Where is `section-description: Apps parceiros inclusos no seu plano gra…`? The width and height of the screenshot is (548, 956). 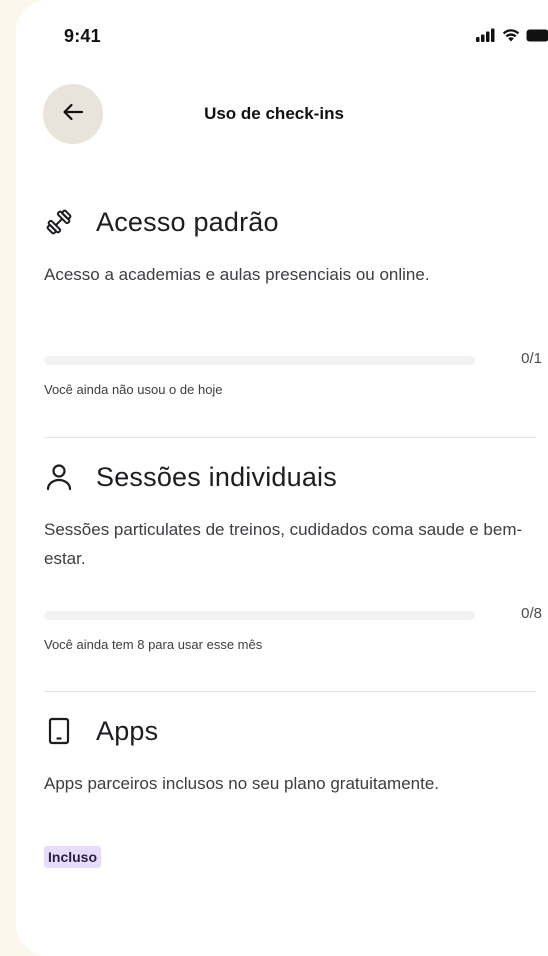
section-description: Apps parceiros inclusos no seu plano gra… is located at coordinates (242, 783).